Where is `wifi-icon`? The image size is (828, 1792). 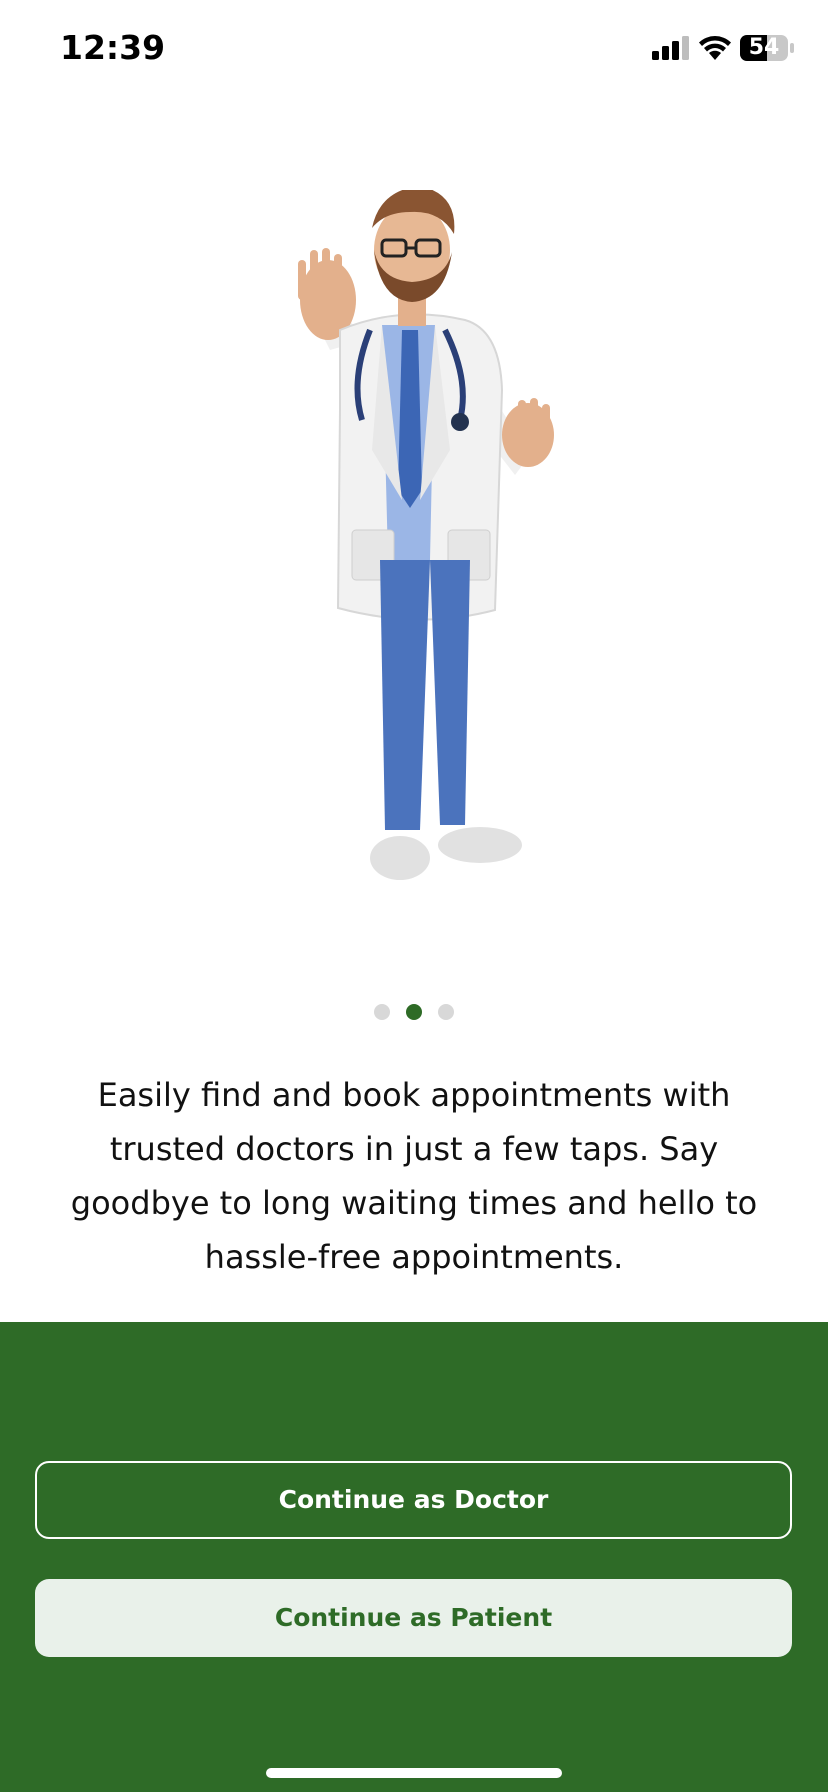
wifi-icon is located at coordinates (715, 48).